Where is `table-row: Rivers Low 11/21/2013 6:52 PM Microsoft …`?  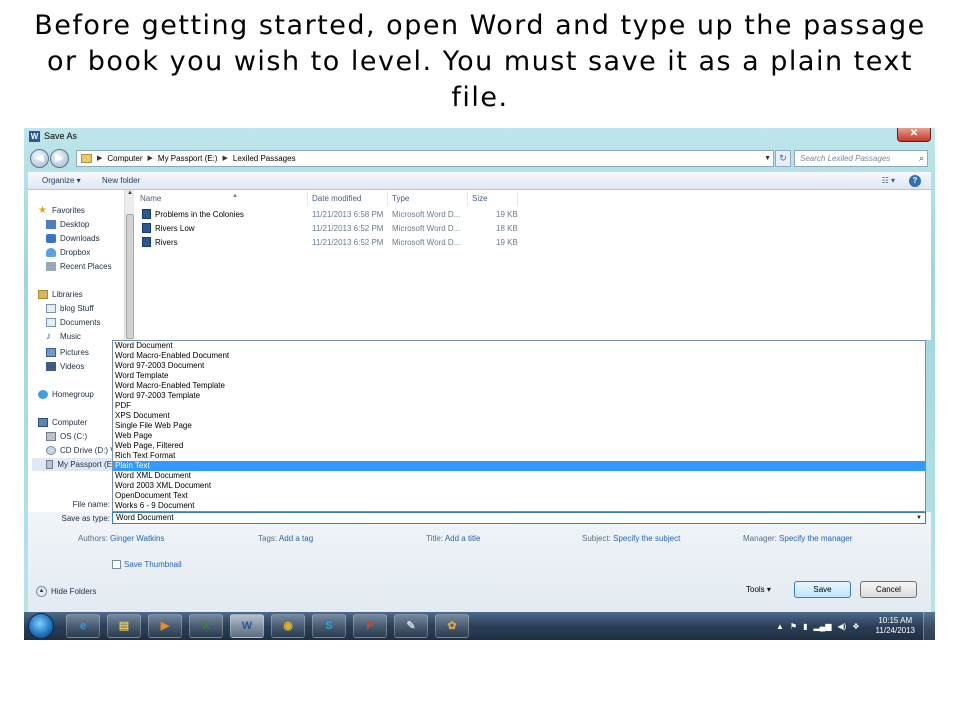
table-row: Rivers Low 11/21/2013 6:52 PM Microsoft … is located at coordinates (533, 229).